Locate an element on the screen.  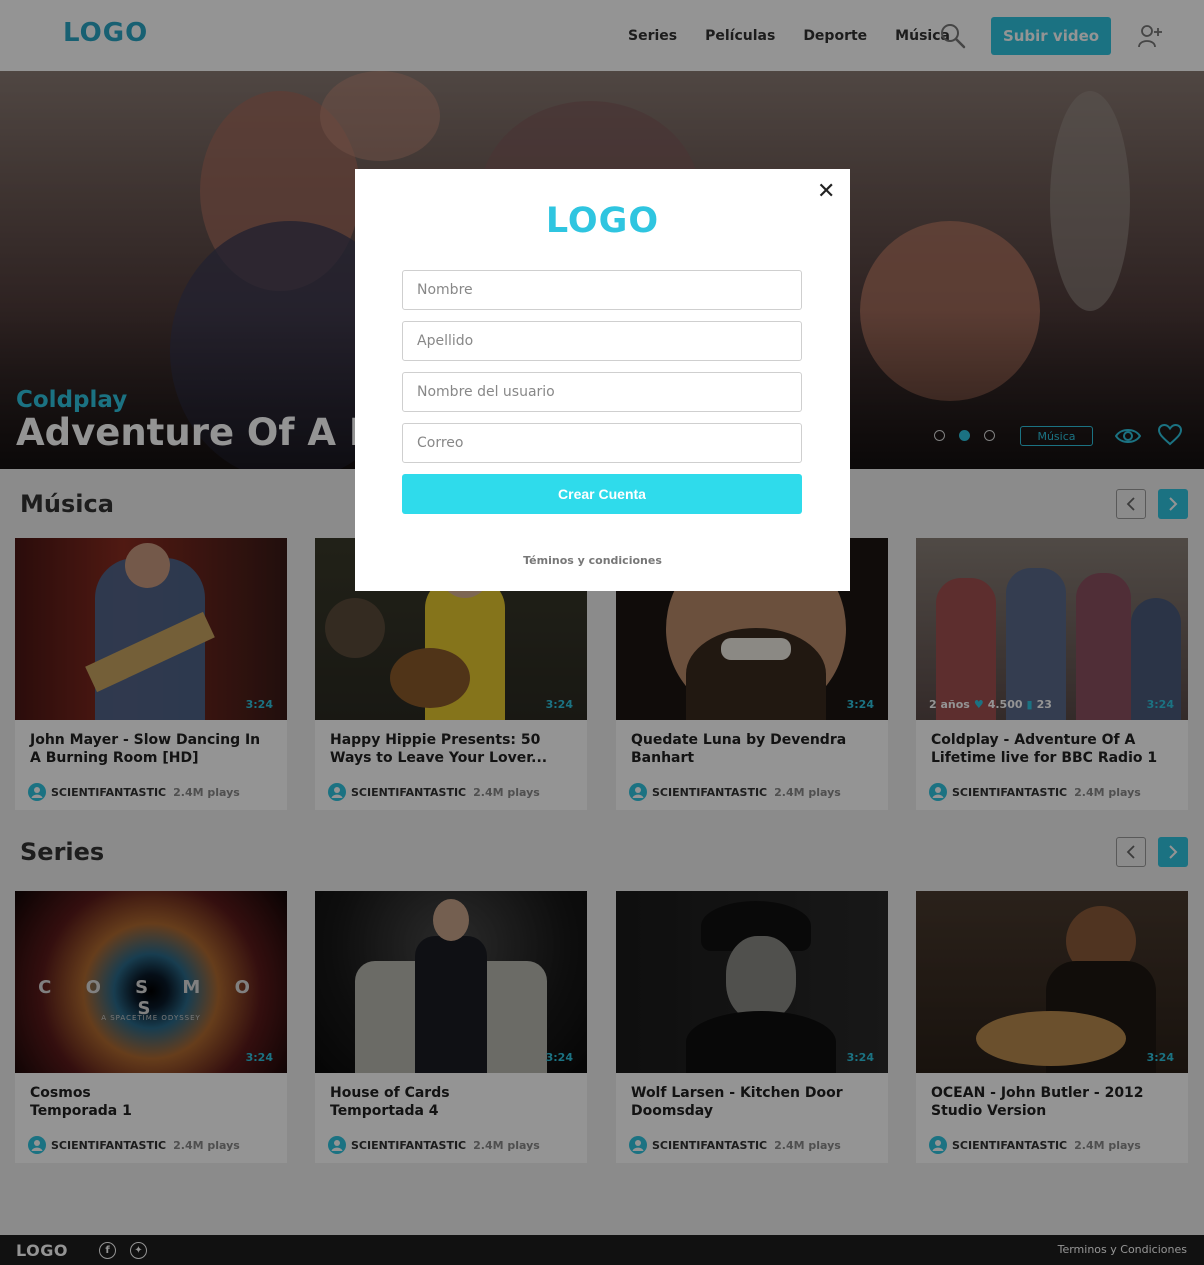
modal-logo: LOGO is located at coordinates (602, 221).